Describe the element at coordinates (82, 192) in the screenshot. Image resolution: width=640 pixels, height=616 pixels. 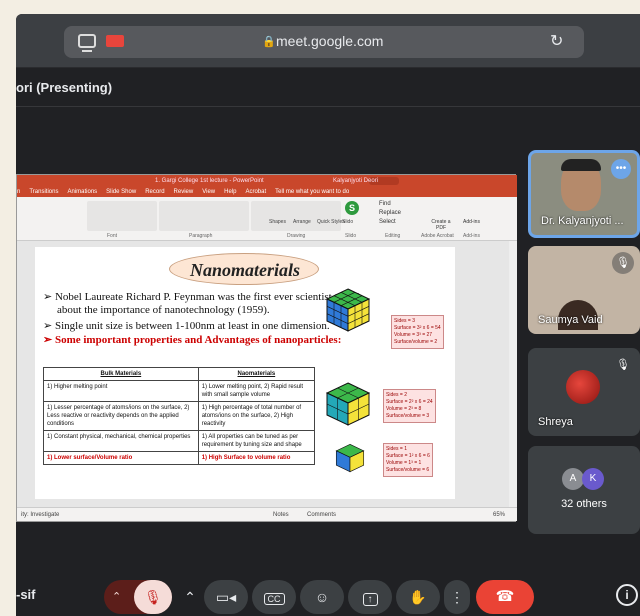
I see `ppt-tab: Animations` at that location.